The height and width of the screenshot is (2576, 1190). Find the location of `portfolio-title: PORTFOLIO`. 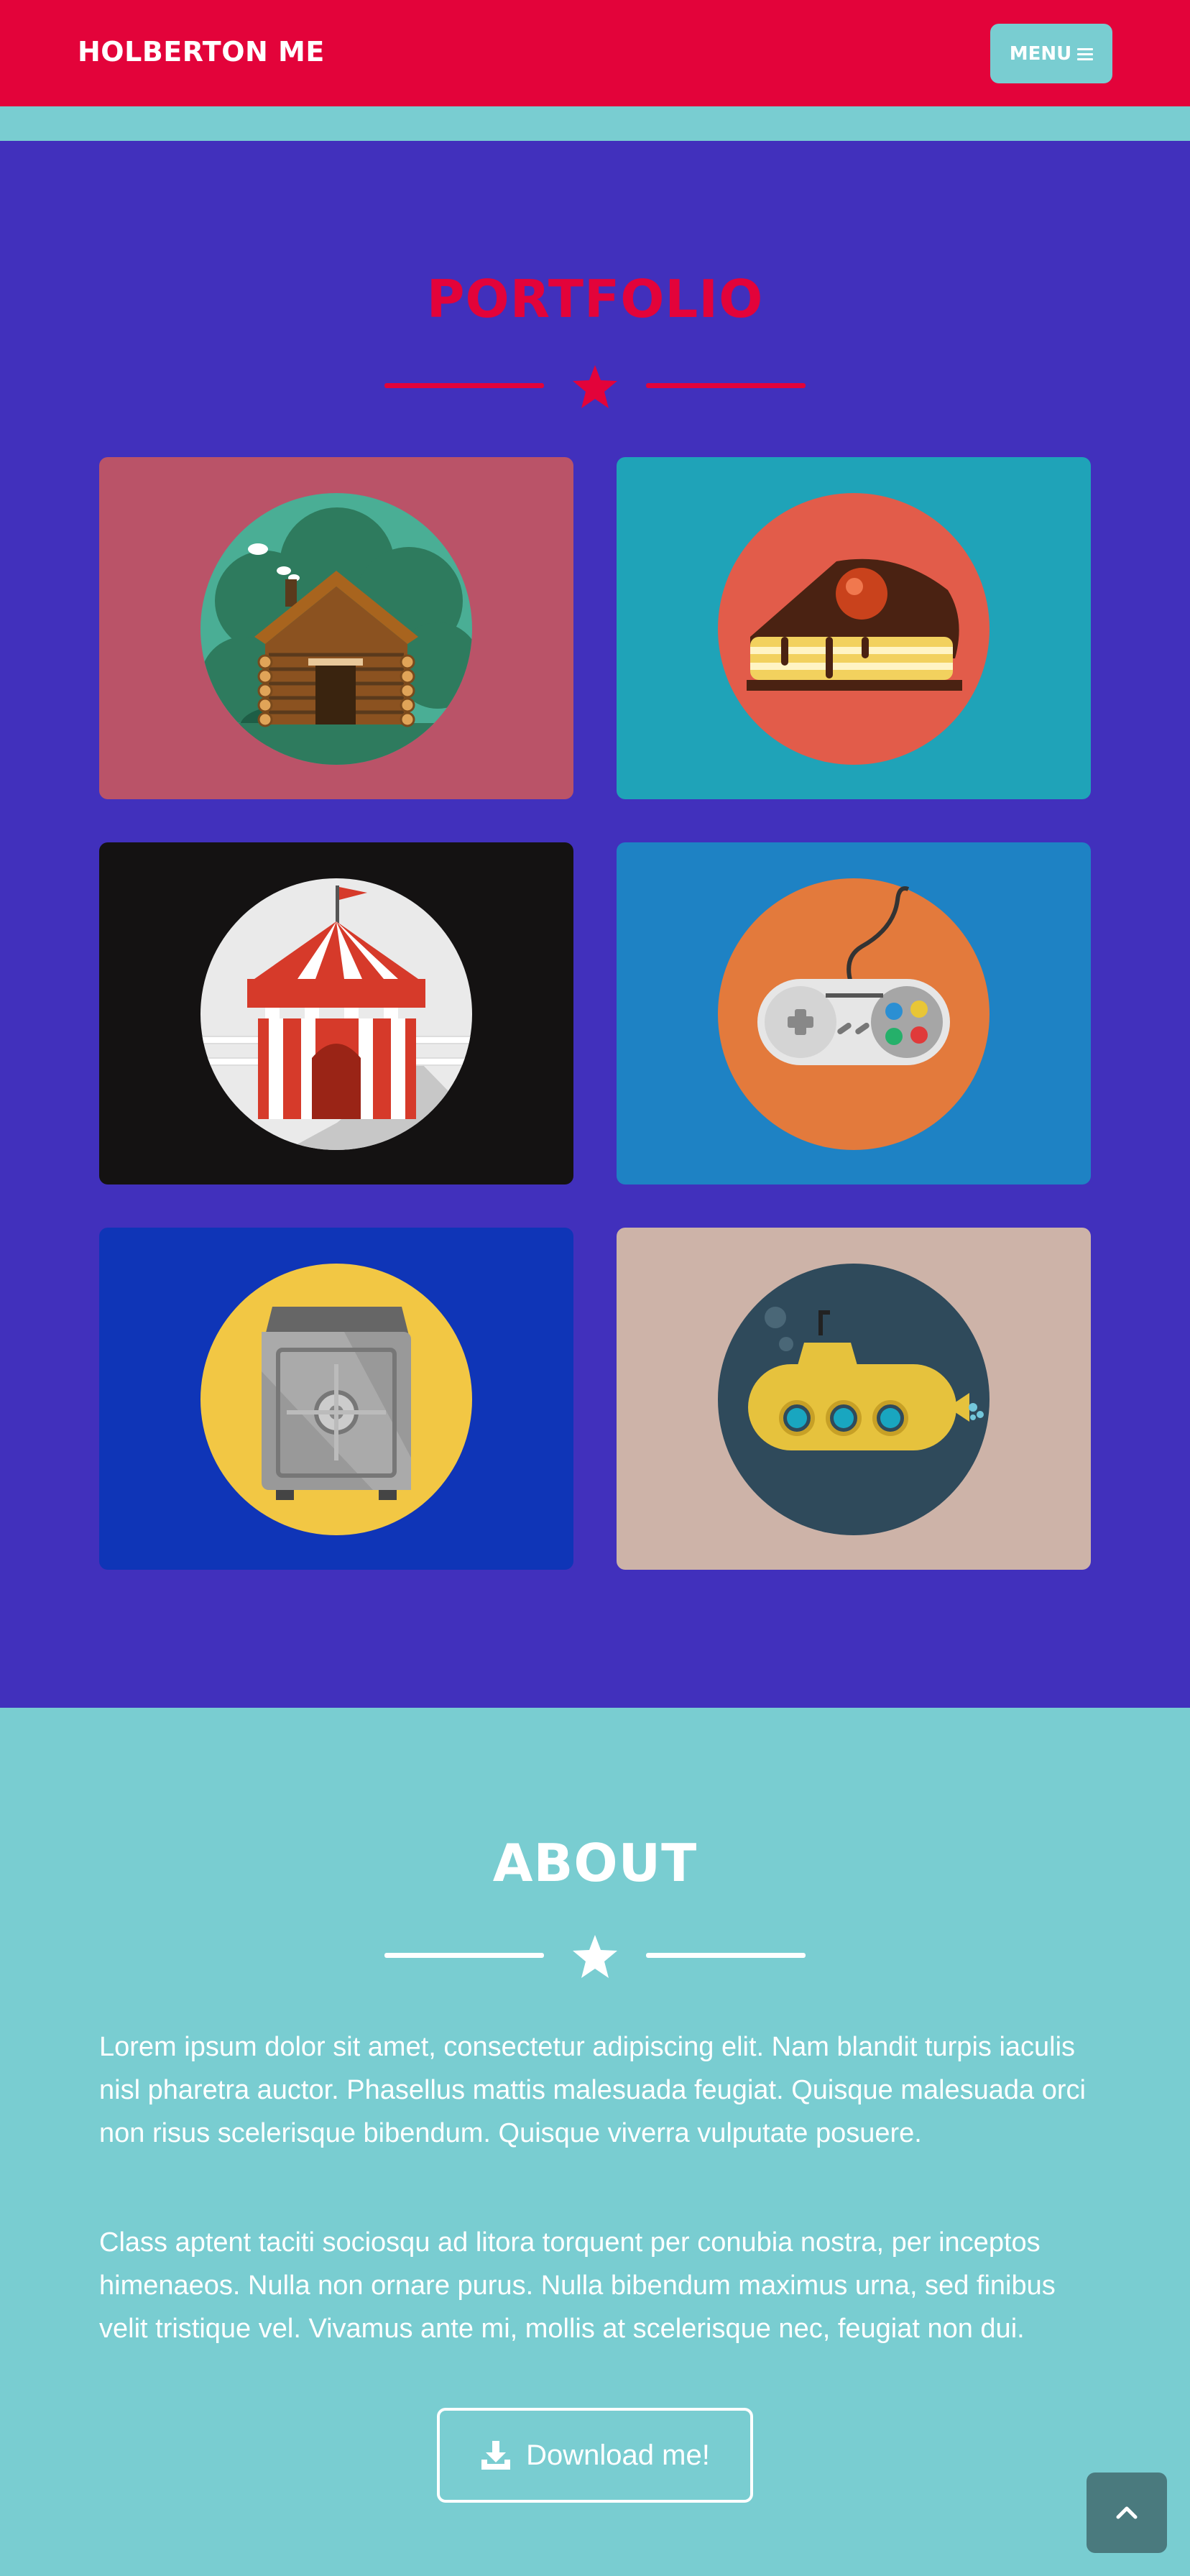

portfolio-title: PORTFOLIO is located at coordinates (595, 299).